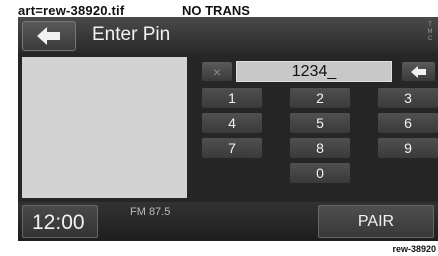  I want to click on top-bar: Enter Pin T M C, so click(228, 35).